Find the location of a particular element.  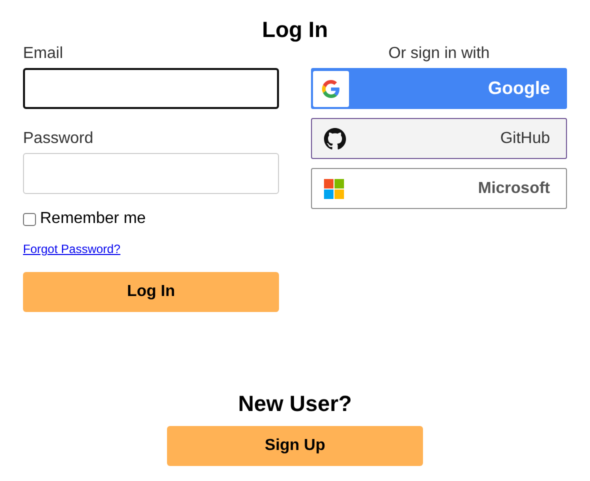

social-login-button: Google is located at coordinates (439, 88).